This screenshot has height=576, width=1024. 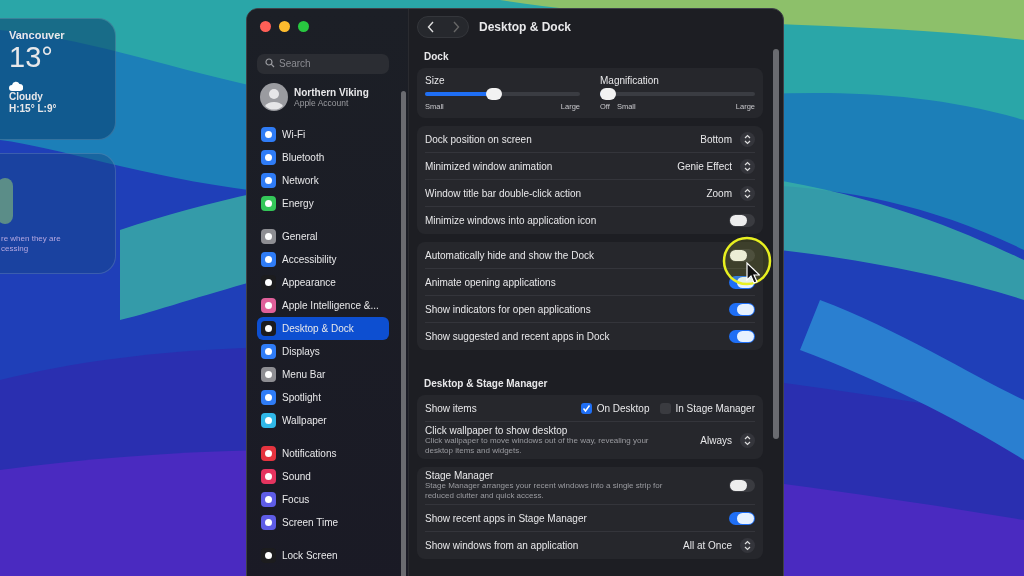 I want to click on sidebar-item: Bluetooth, so click(x=323, y=157).